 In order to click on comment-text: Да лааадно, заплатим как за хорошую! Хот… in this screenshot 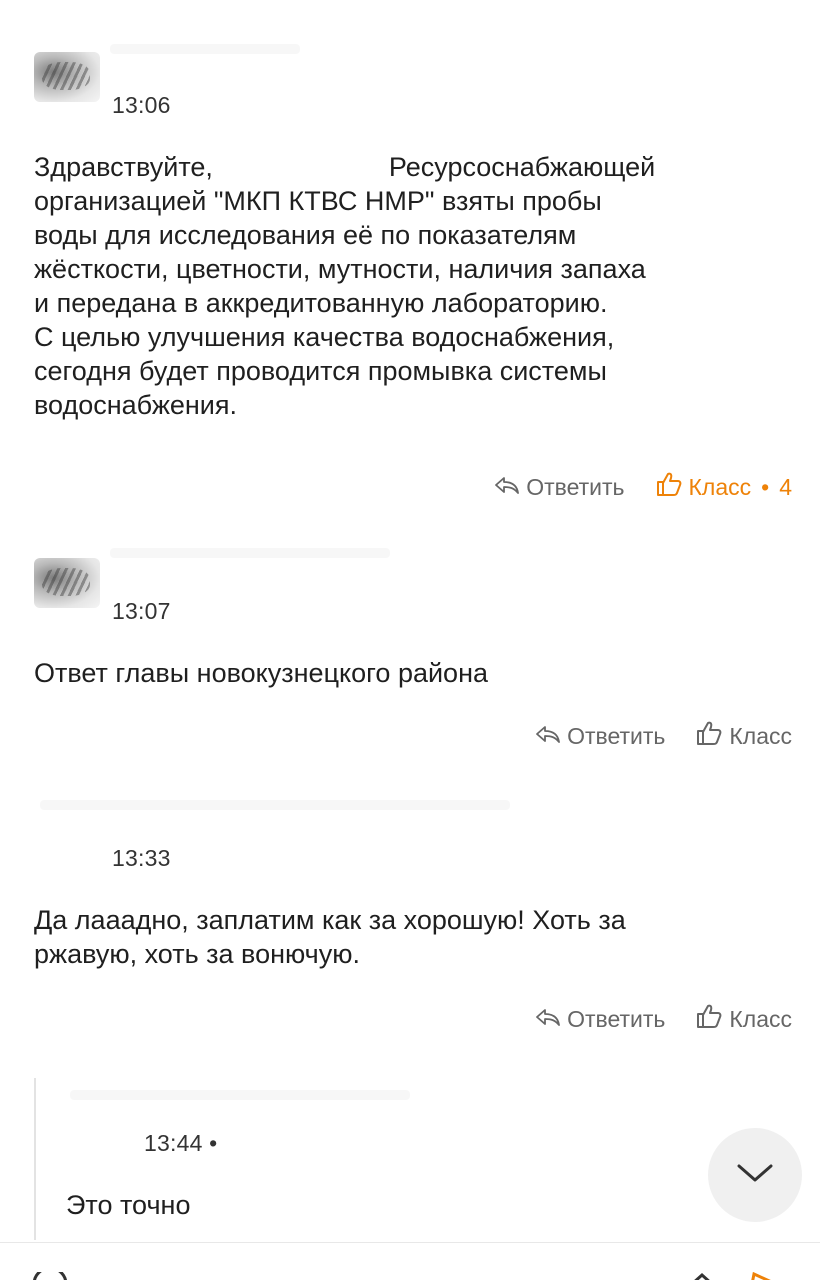, I will do `click(330, 937)`.